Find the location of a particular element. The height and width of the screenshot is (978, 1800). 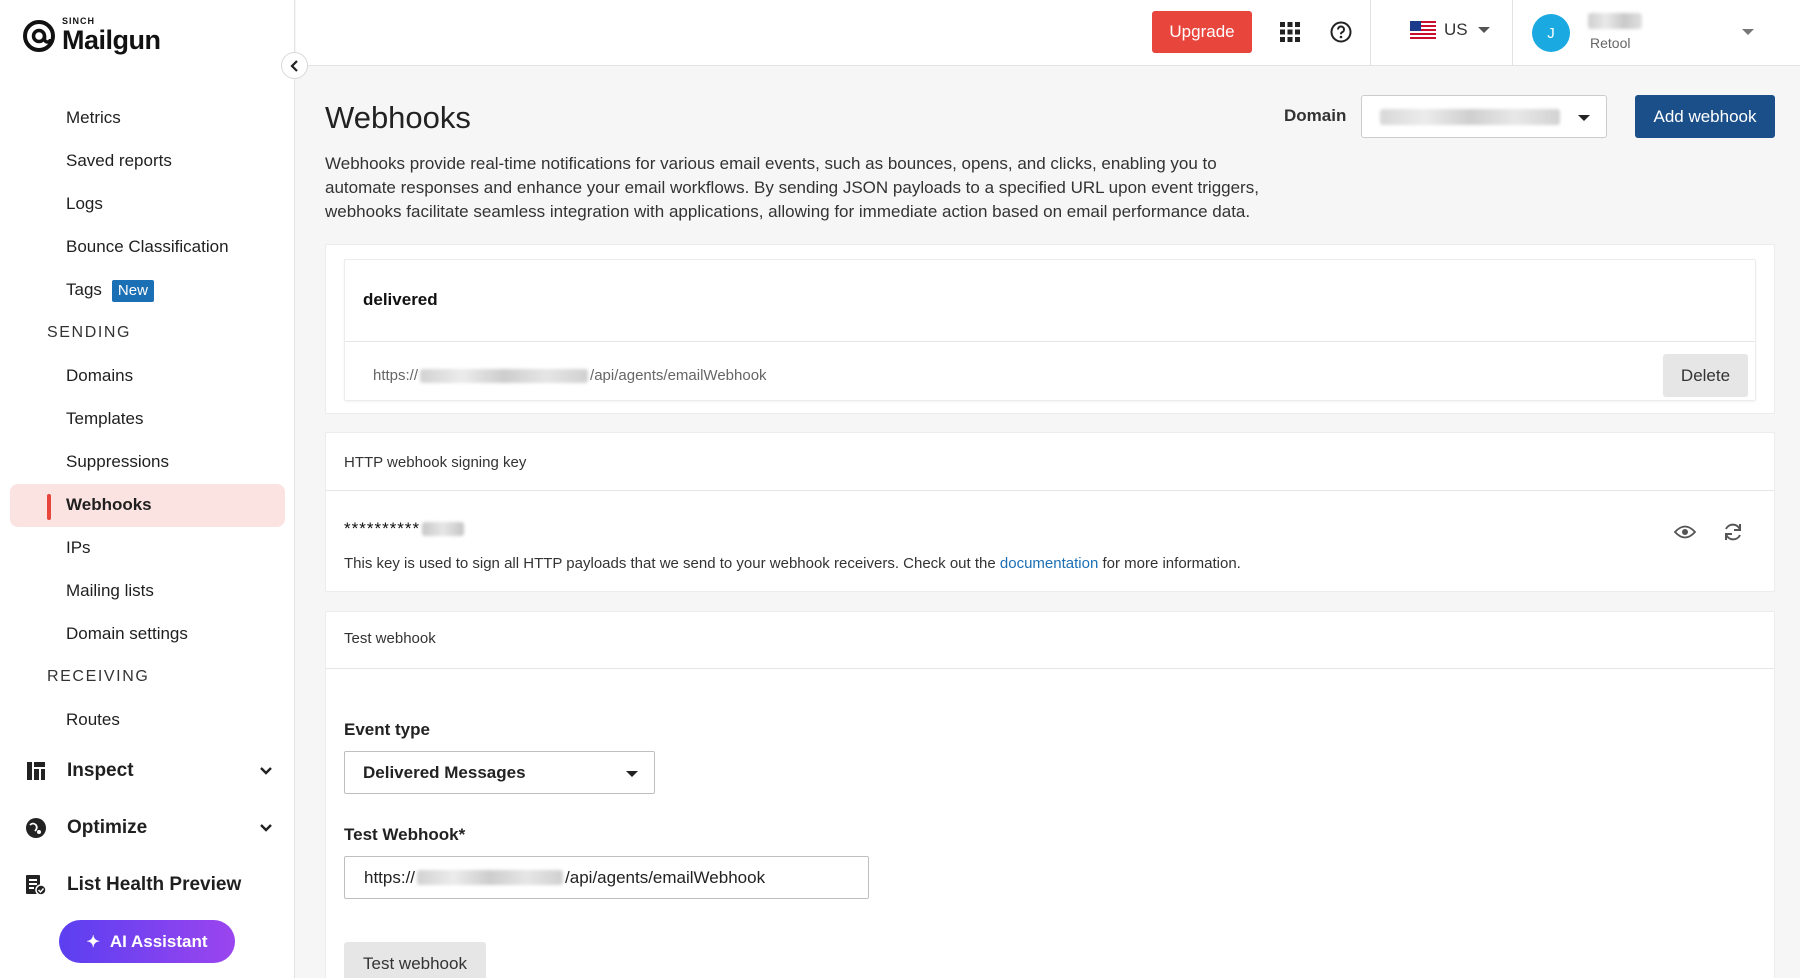

sidebar-group-optimize: Optimize is located at coordinates (150, 828).